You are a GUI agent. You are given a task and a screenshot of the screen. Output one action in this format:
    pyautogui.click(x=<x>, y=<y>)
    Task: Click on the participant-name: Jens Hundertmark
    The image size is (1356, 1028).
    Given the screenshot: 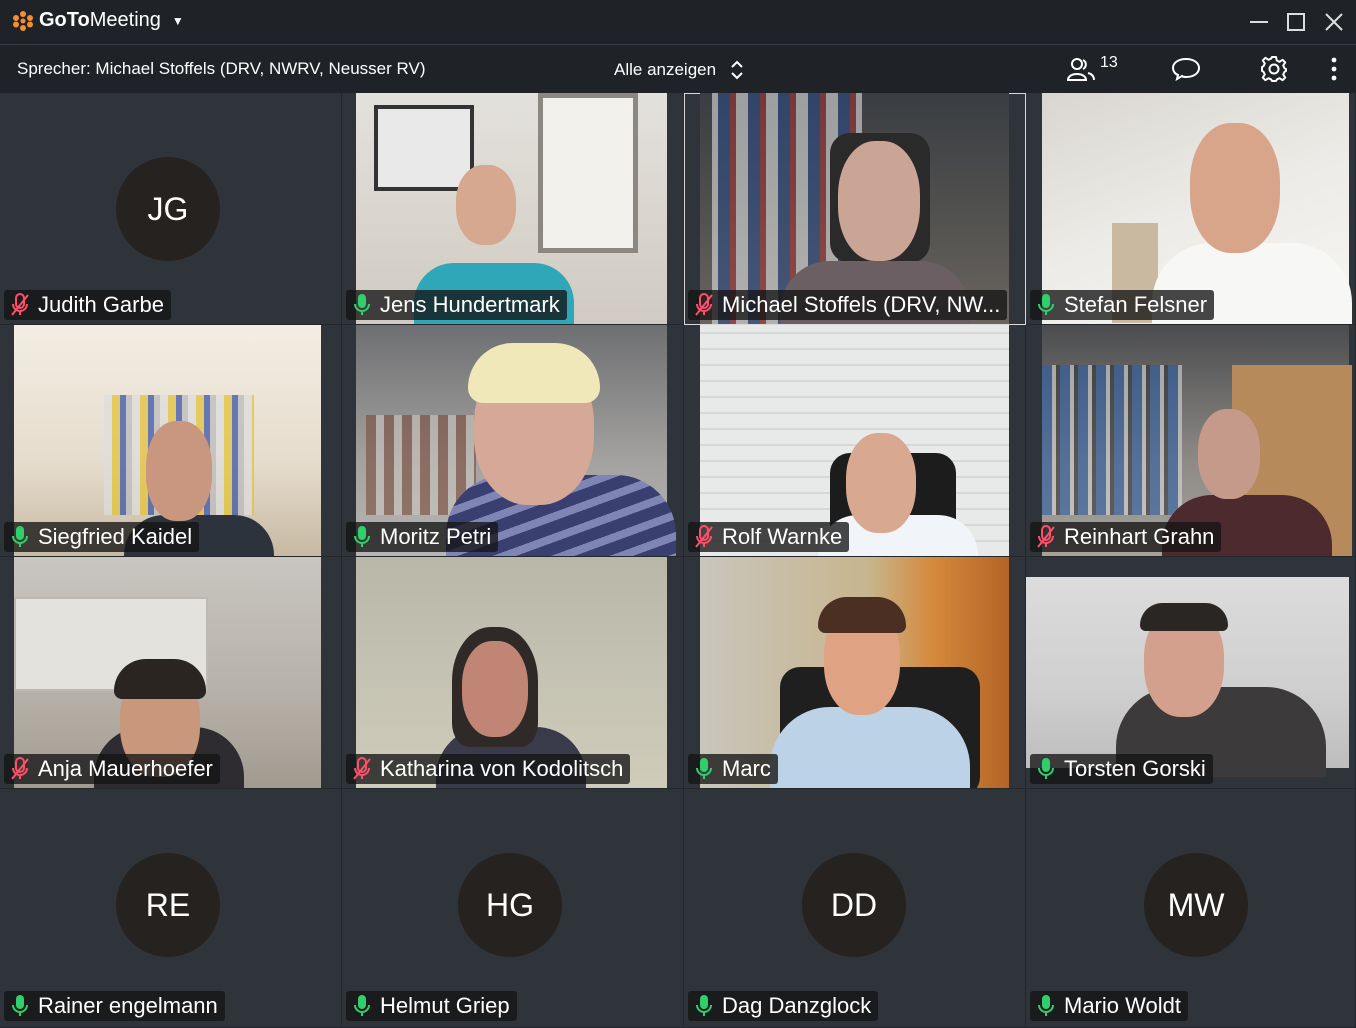 What is the action you would take?
    pyautogui.click(x=470, y=304)
    